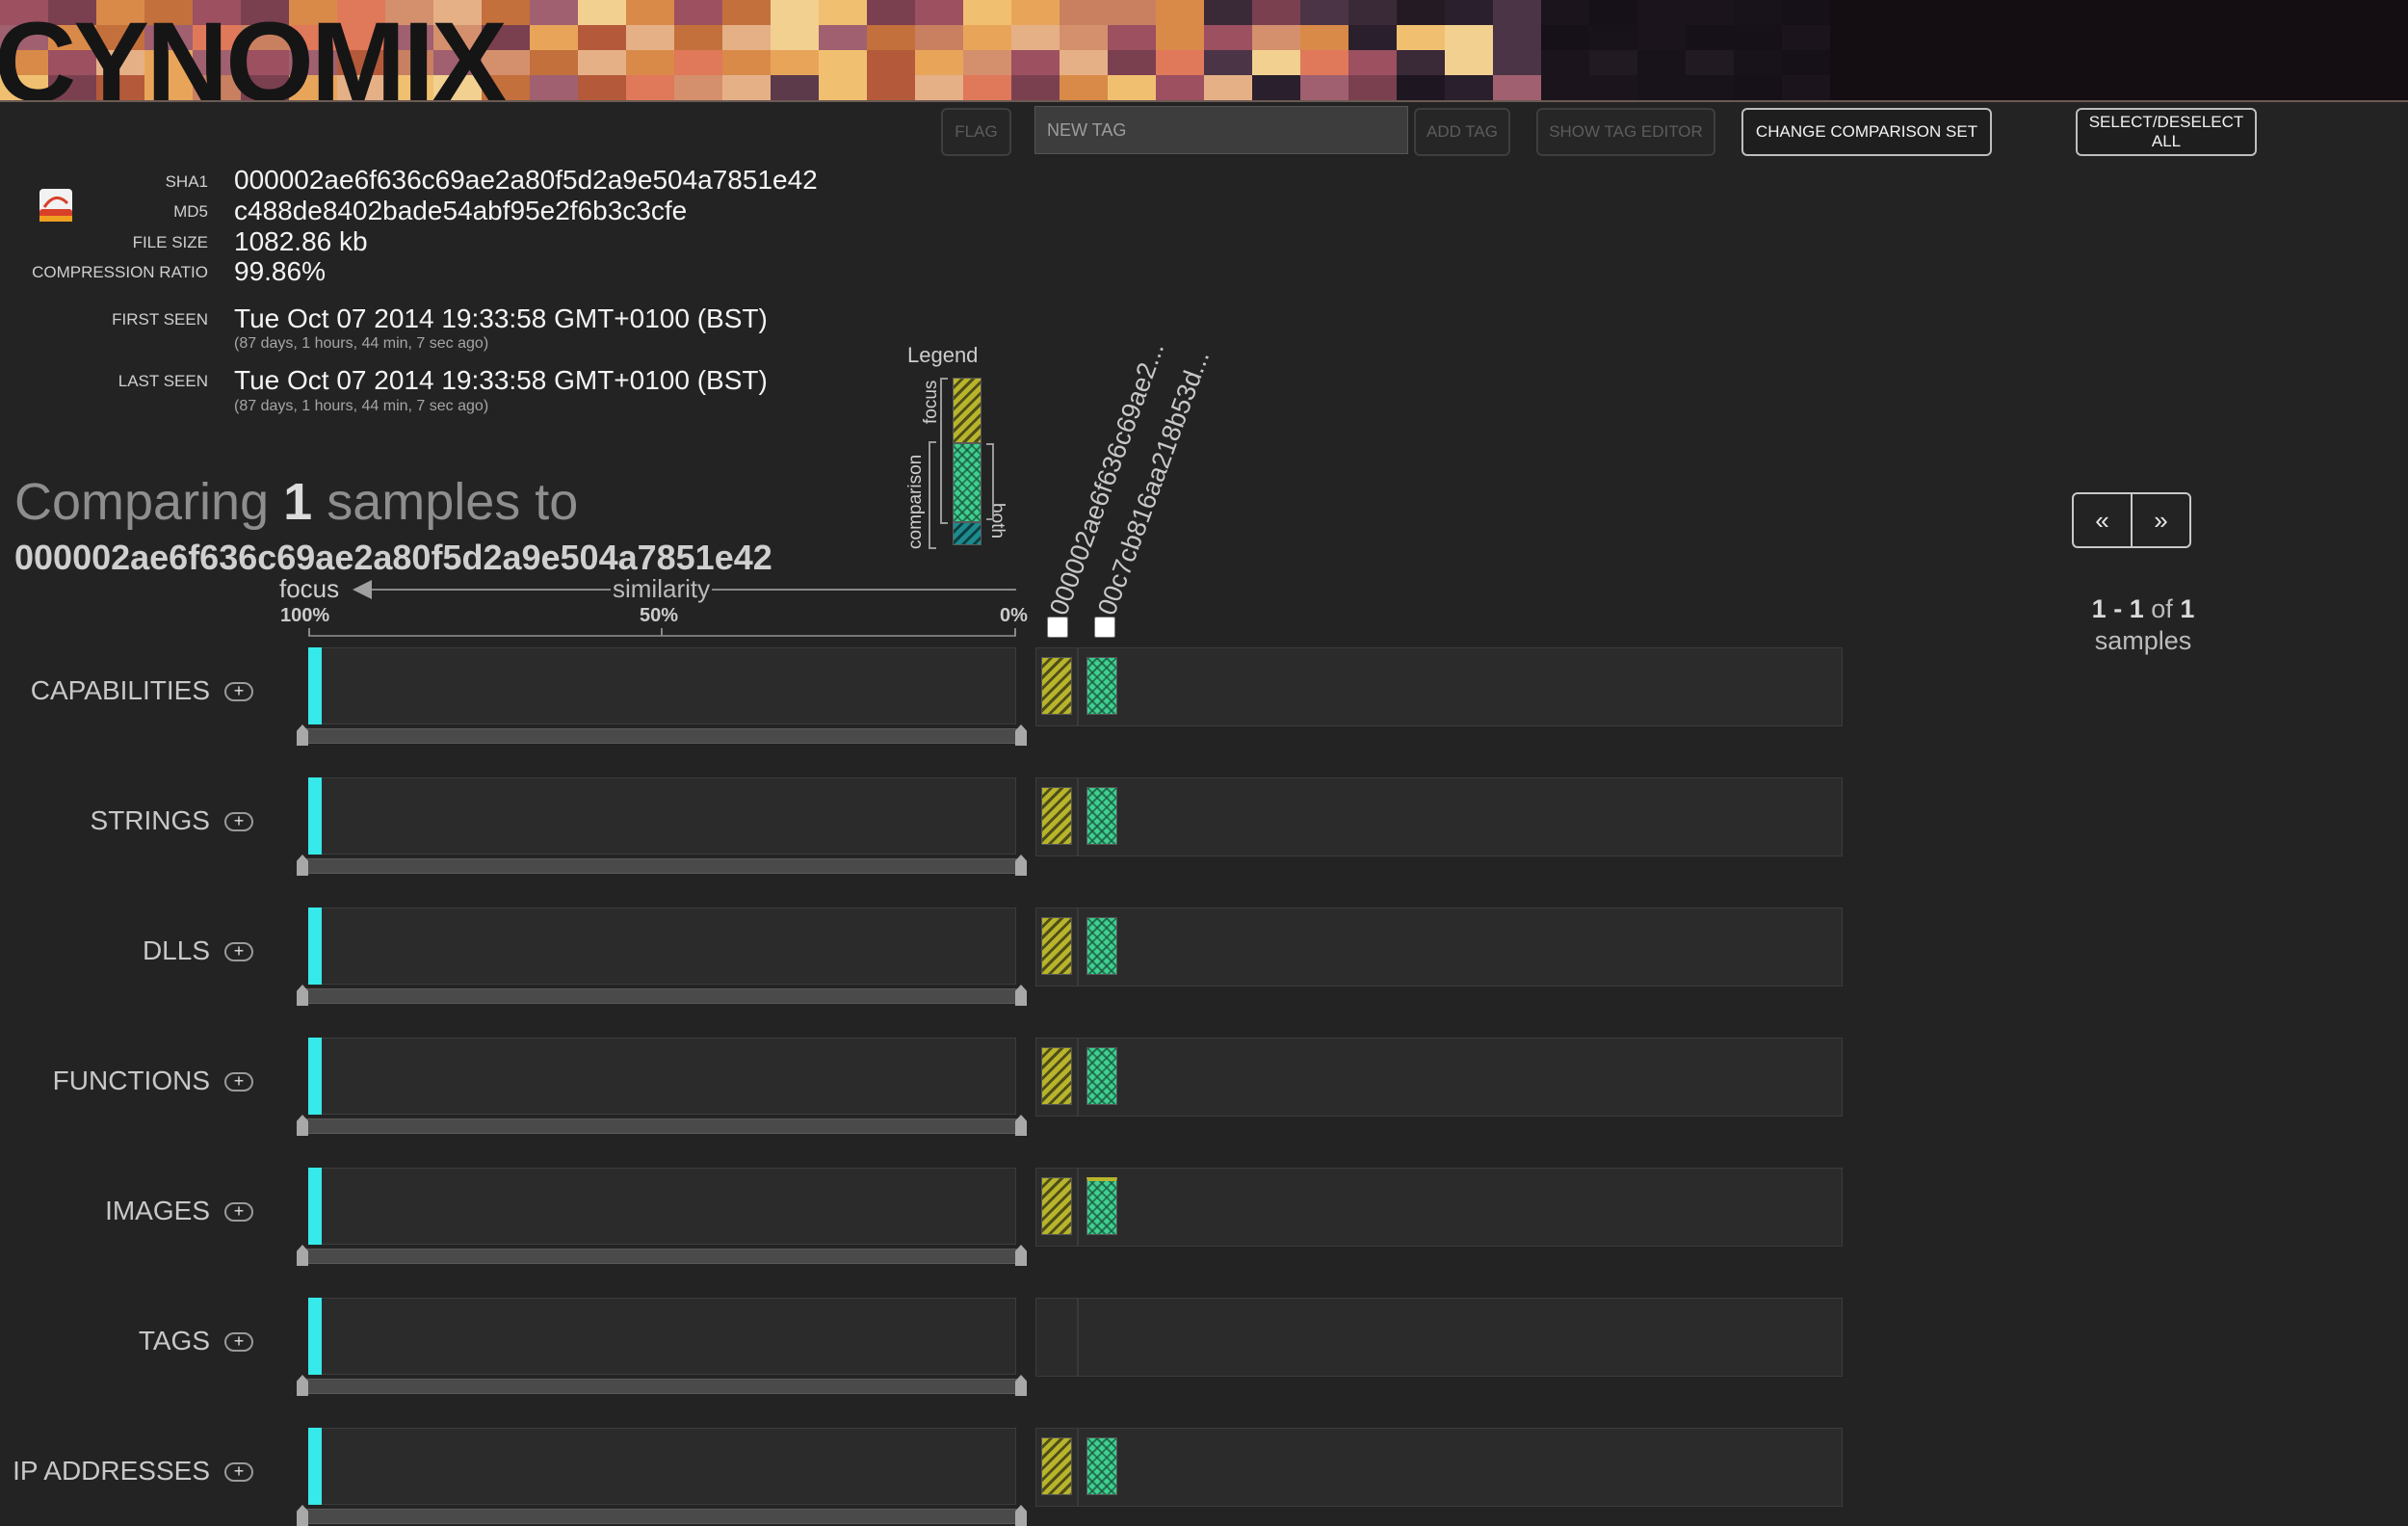  What do you see at coordinates (1014, 615) in the screenshot?
I see `axis-tick-label: 0%` at bounding box center [1014, 615].